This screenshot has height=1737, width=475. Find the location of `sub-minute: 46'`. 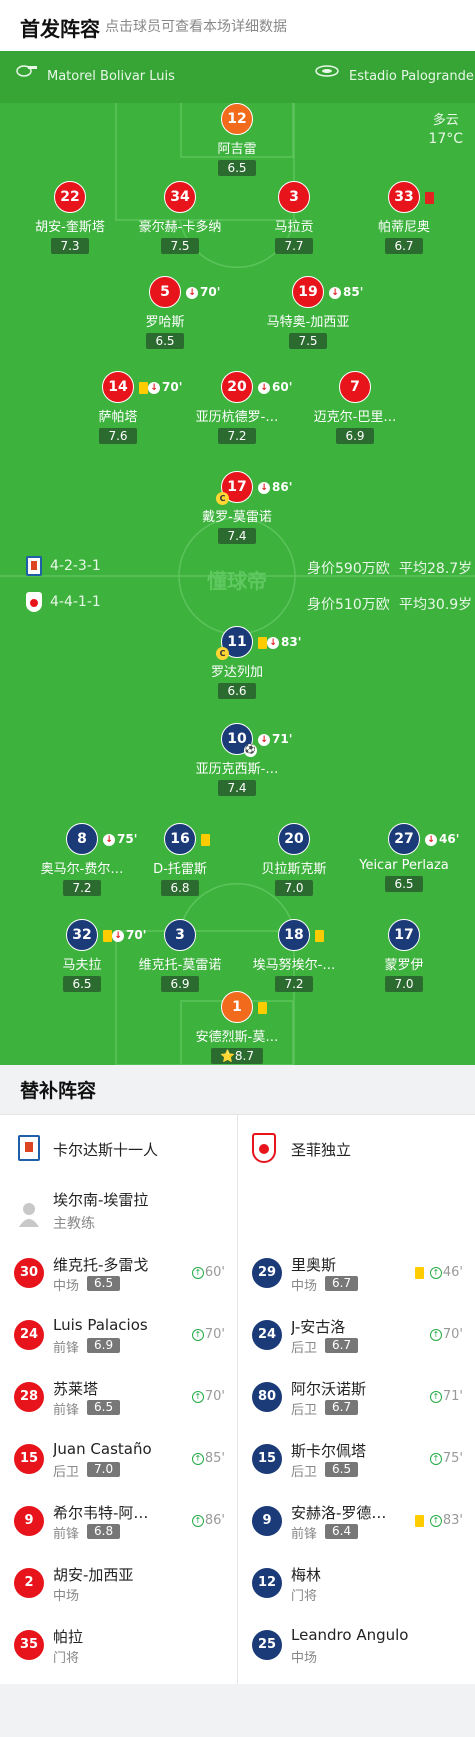

sub-minute: 46' is located at coordinates (449, 839).